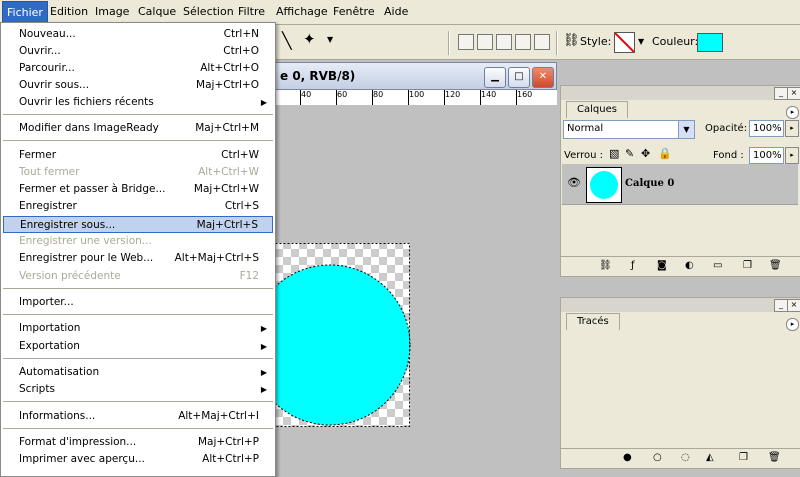  What do you see at coordinates (519, 77) in the screenshot?
I see `maximize-icon: □` at bounding box center [519, 77].